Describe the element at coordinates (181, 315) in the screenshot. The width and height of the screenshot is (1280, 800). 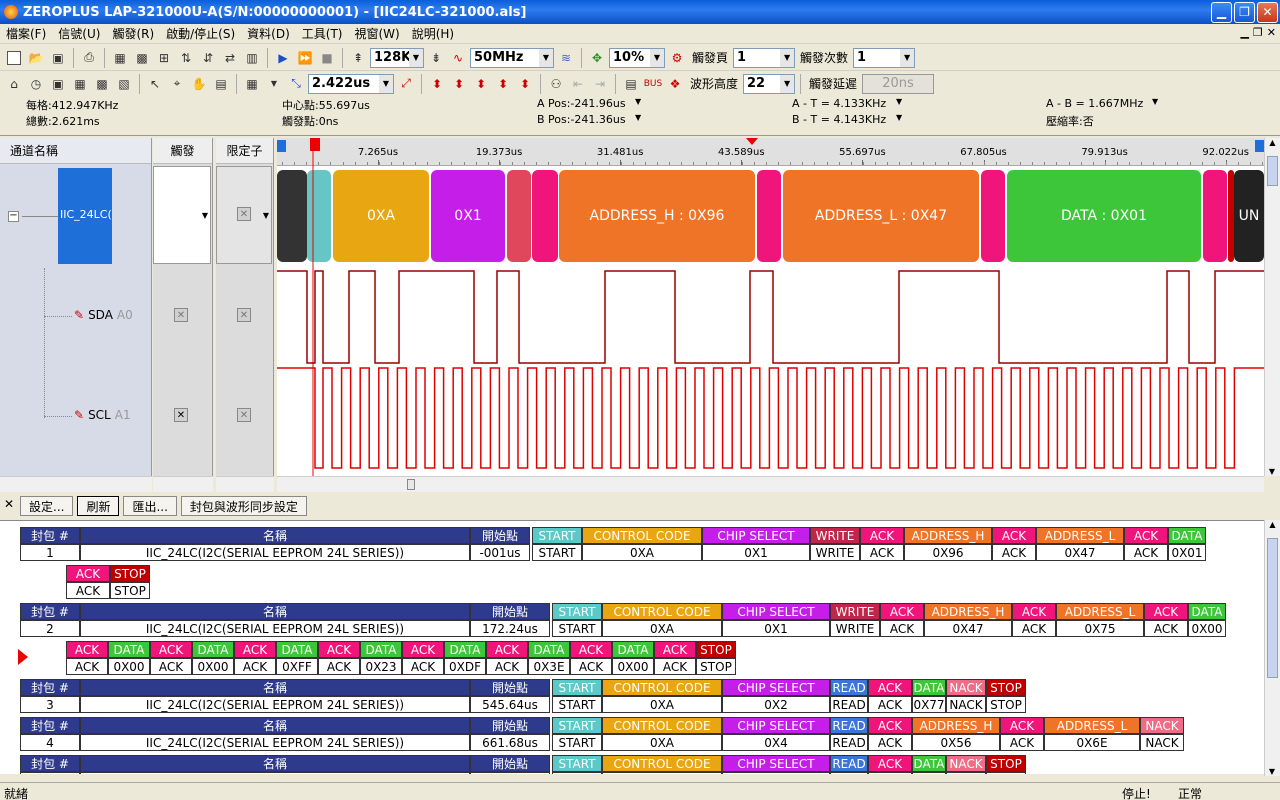
I see `trigger-sda-cell: ✕` at that location.